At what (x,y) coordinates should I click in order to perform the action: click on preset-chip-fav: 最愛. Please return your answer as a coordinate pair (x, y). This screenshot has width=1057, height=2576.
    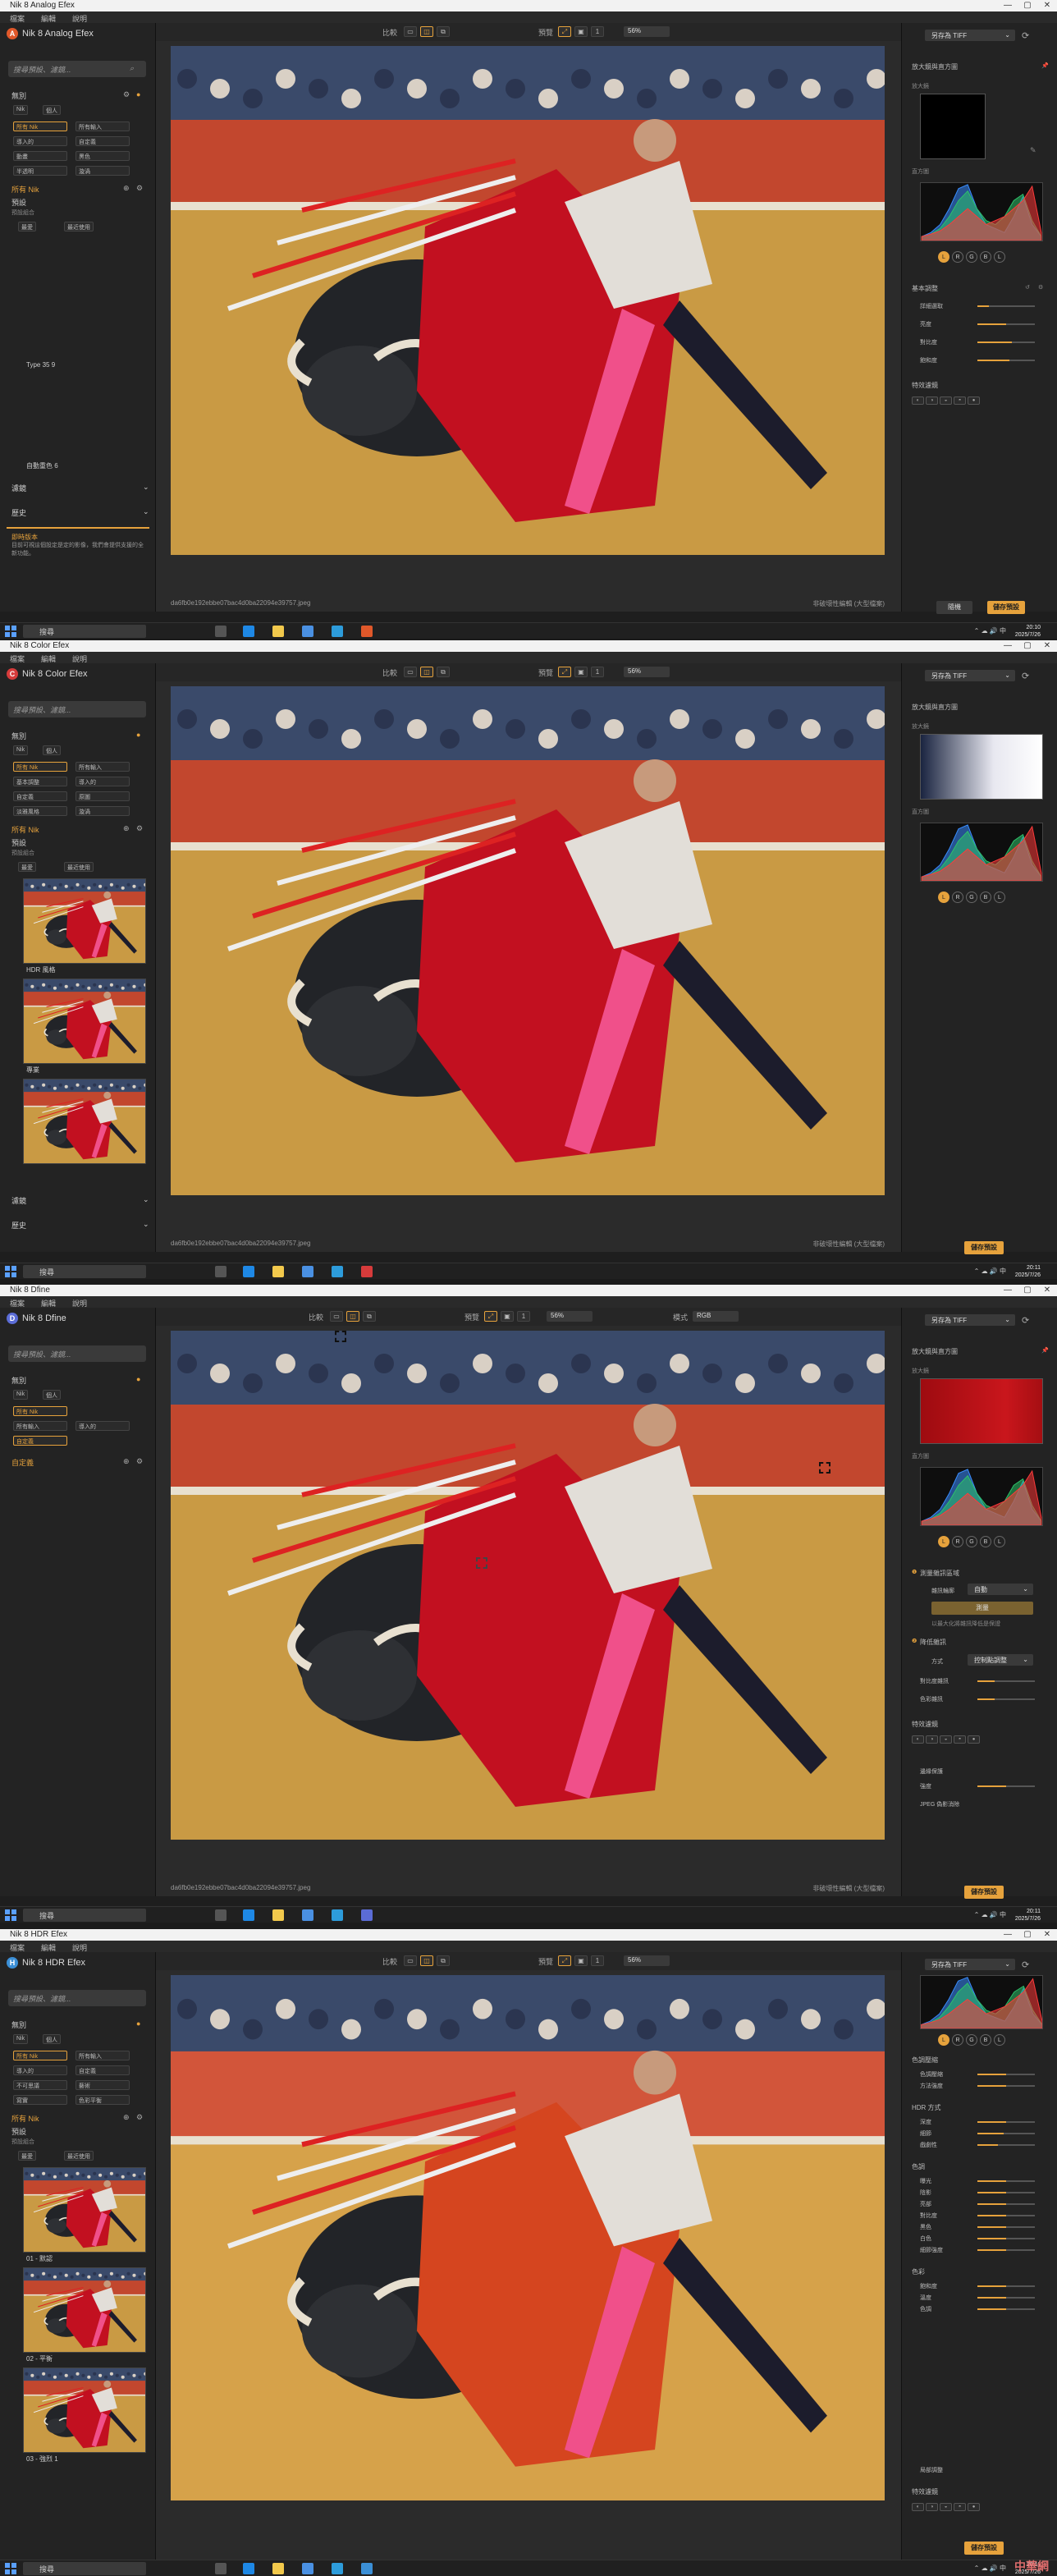
    Looking at the image, I should click on (27, 867).